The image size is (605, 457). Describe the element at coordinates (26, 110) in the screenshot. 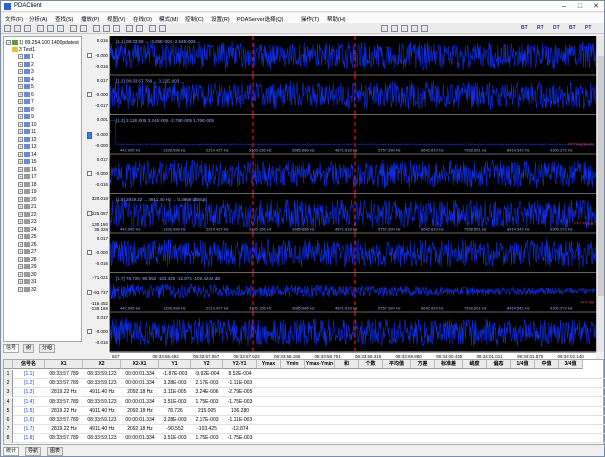

I see `tree-item: +8` at that location.